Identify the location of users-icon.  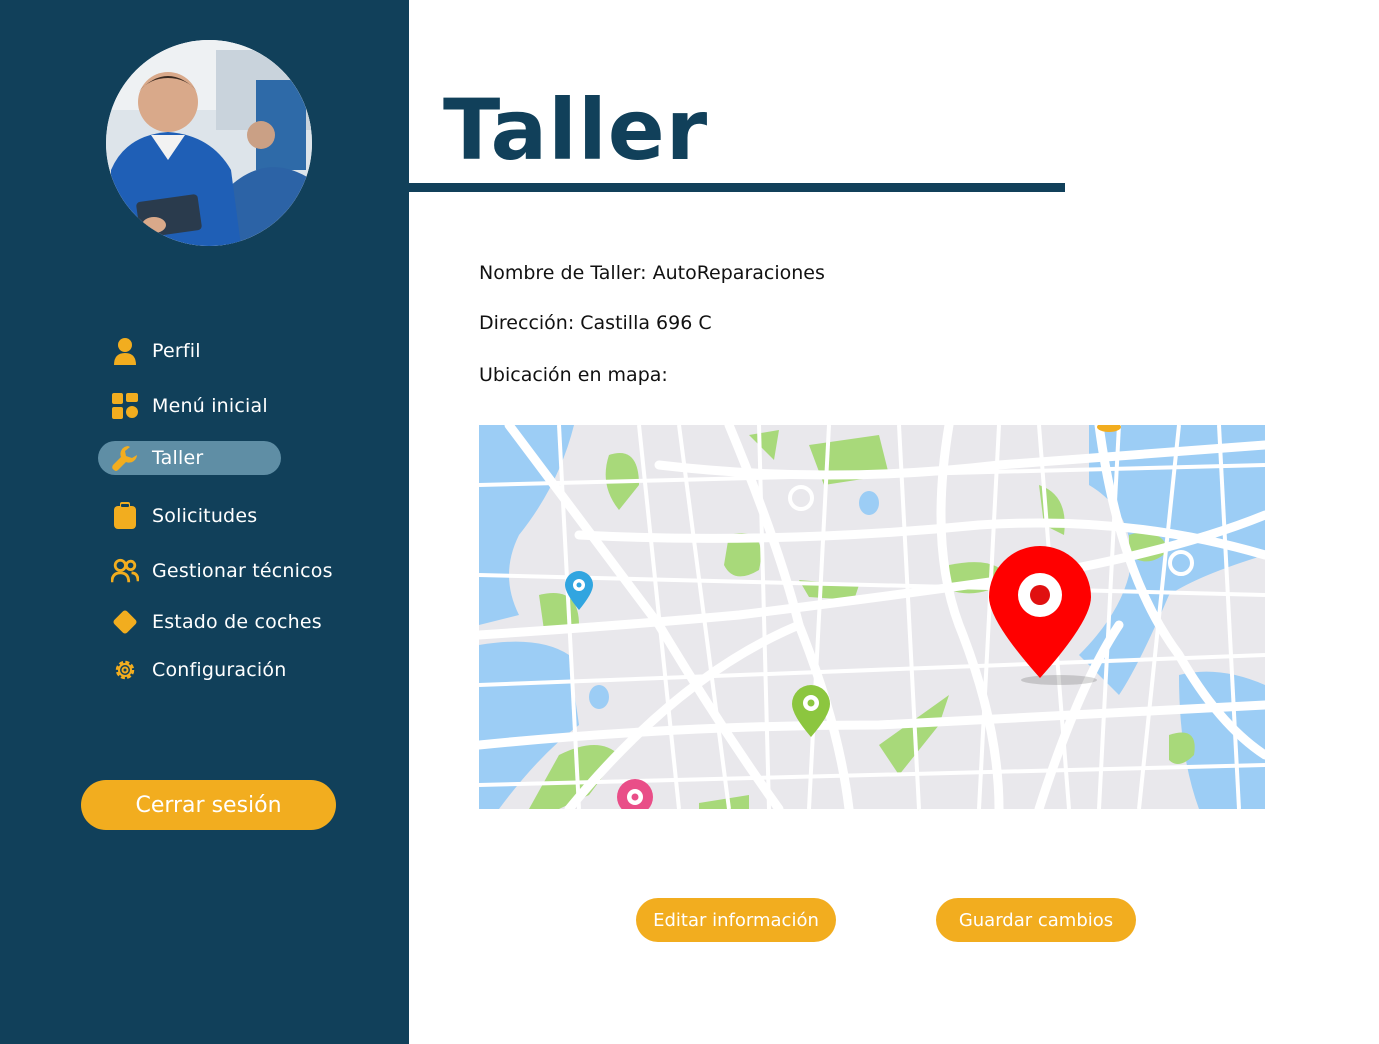
(125, 571).